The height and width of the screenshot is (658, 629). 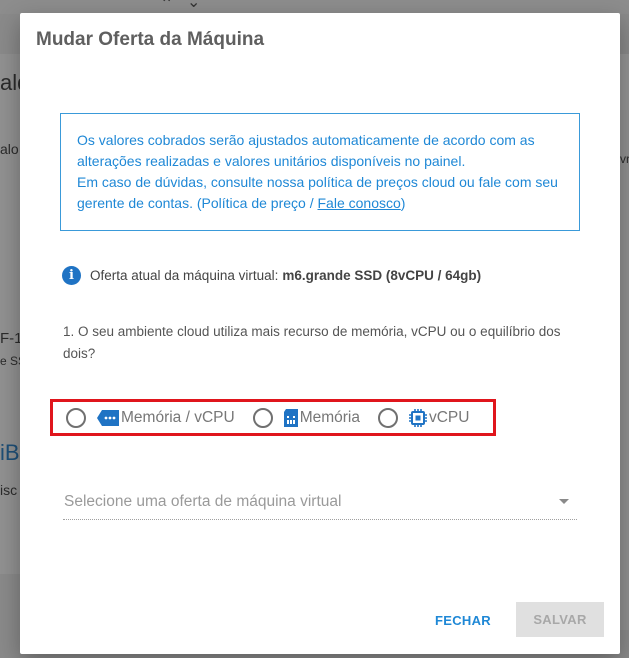 What do you see at coordinates (403, 203) in the screenshot?
I see `notice-contact-suffix: )` at bounding box center [403, 203].